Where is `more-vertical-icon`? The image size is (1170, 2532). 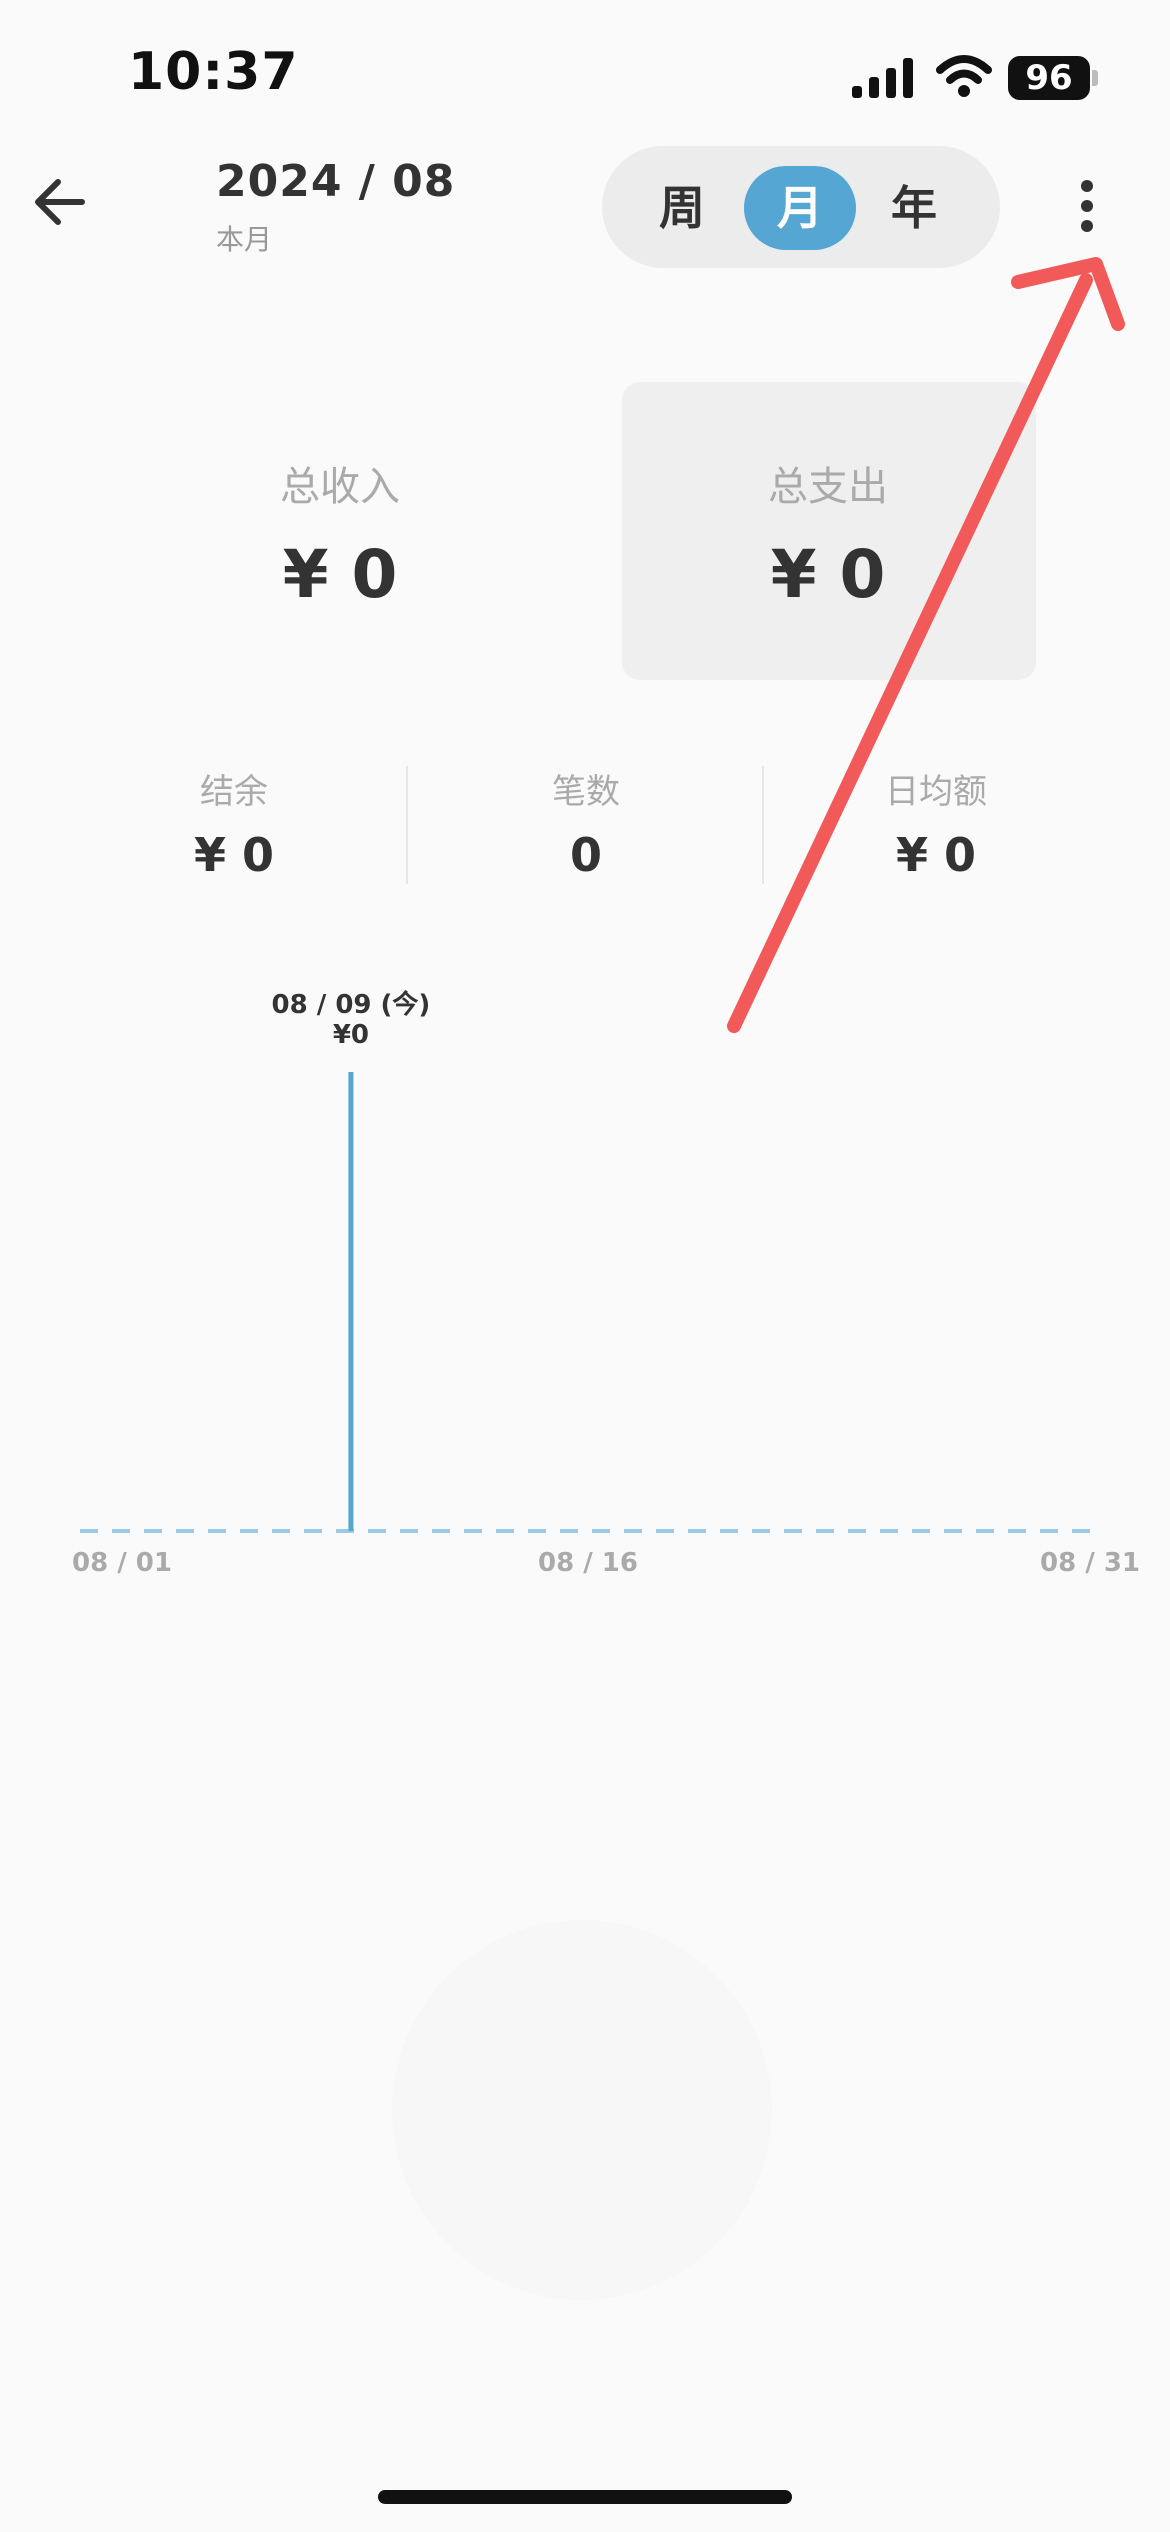 more-vertical-icon is located at coordinates (1087, 206).